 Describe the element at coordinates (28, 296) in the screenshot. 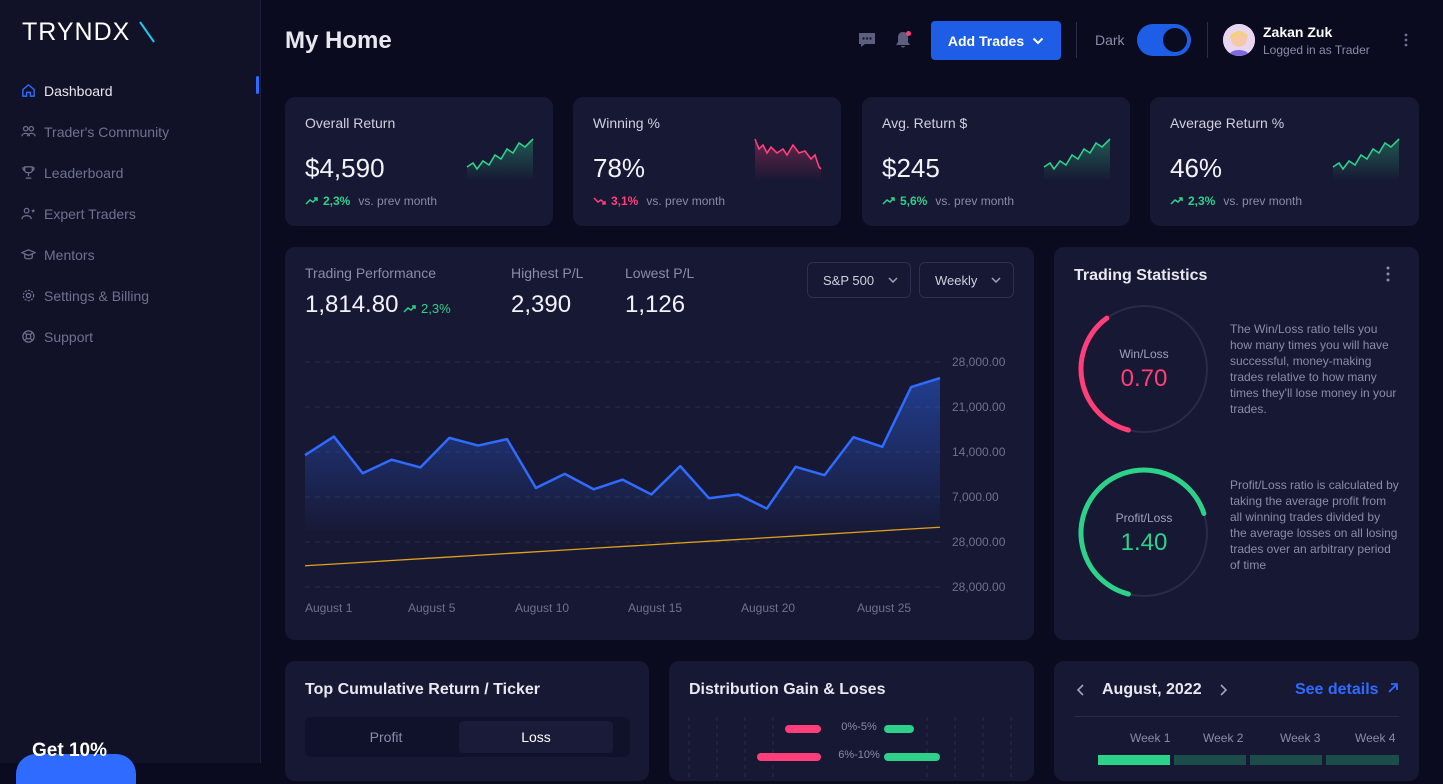

I see `gear-icon` at that location.